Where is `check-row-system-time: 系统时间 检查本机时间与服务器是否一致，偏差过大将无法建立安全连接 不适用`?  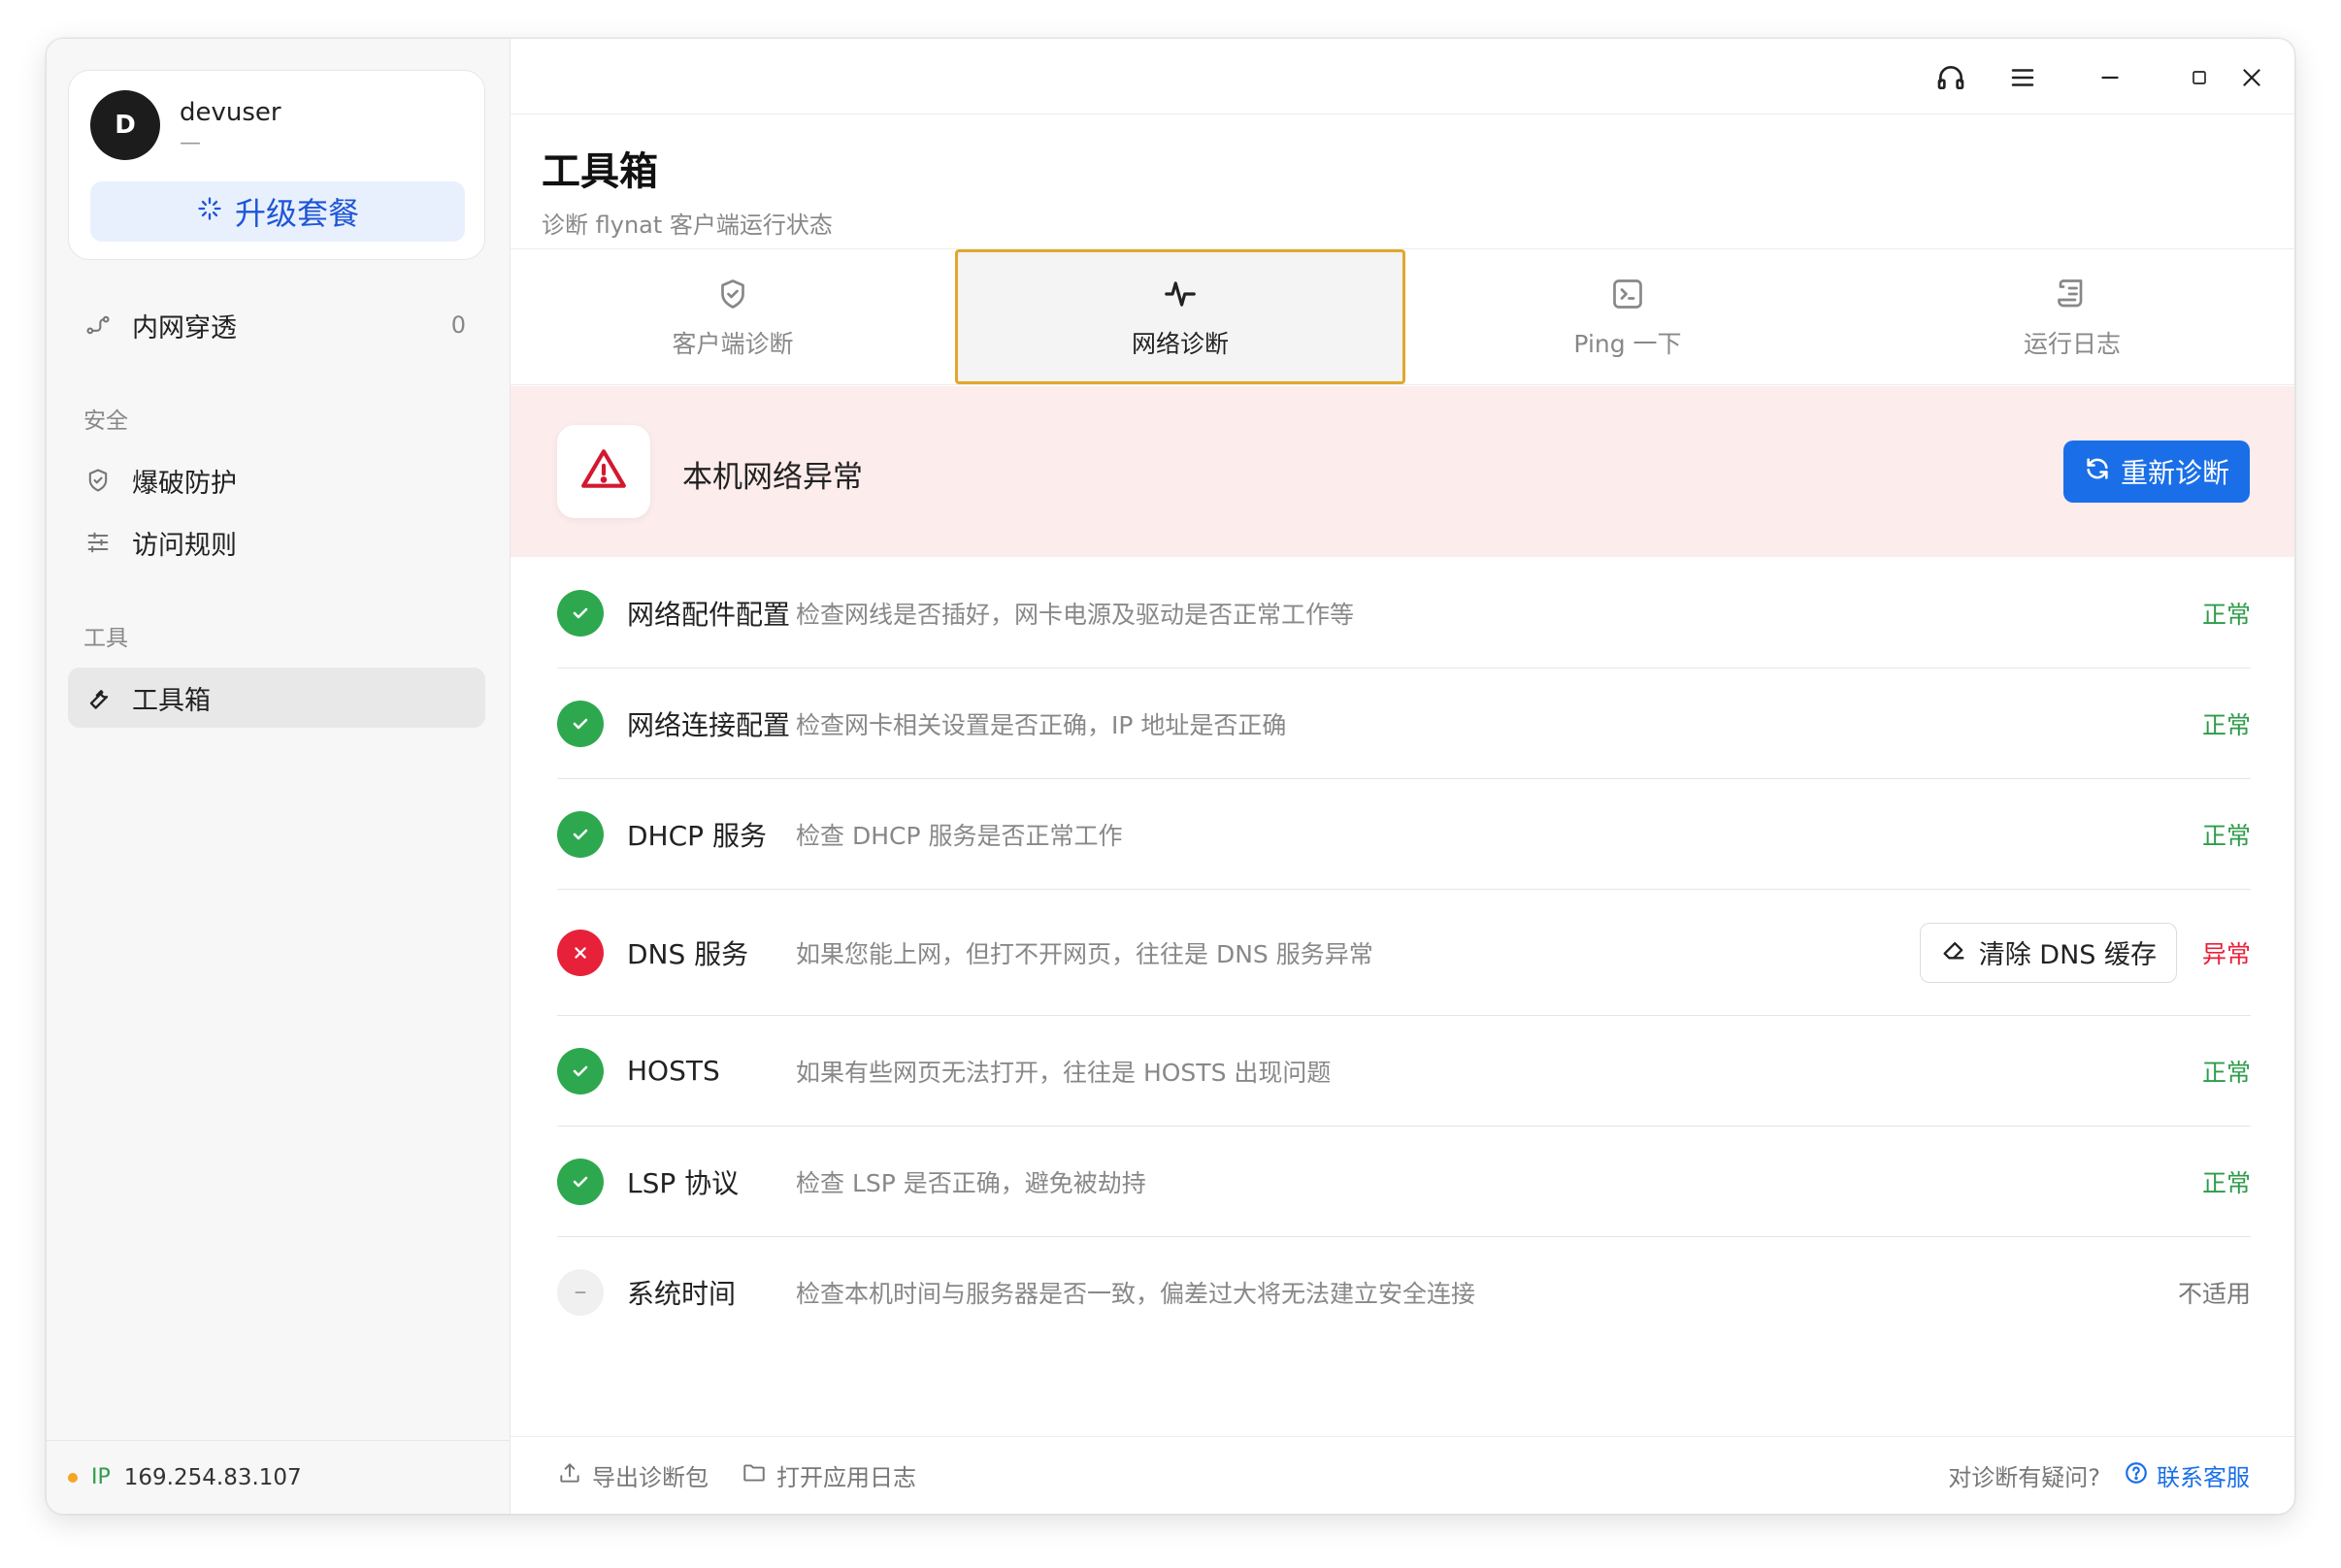 check-row-system-time: 系统时间 检查本机时间与服务器是否一致，偏差过大将无法建立安全连接 不适用 is located at coordinates (1404, 1292).